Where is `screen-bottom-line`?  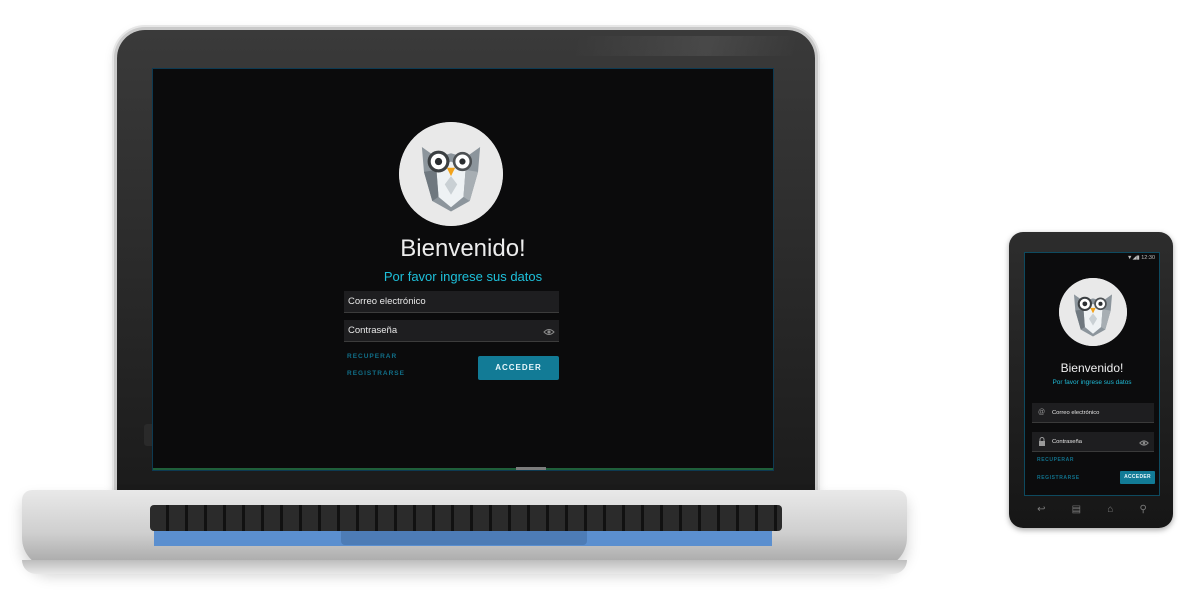
screen-bottom-line is located at coordinates (463, 469).